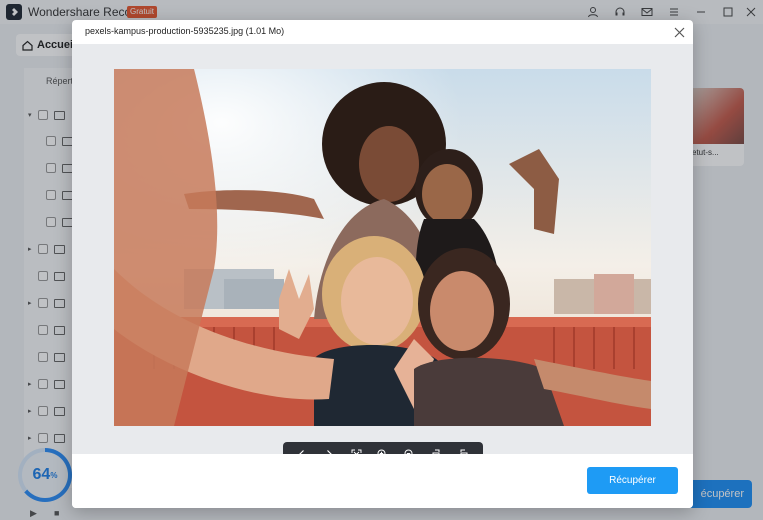  I want to click on dialog-close-button, so click(679, 32).